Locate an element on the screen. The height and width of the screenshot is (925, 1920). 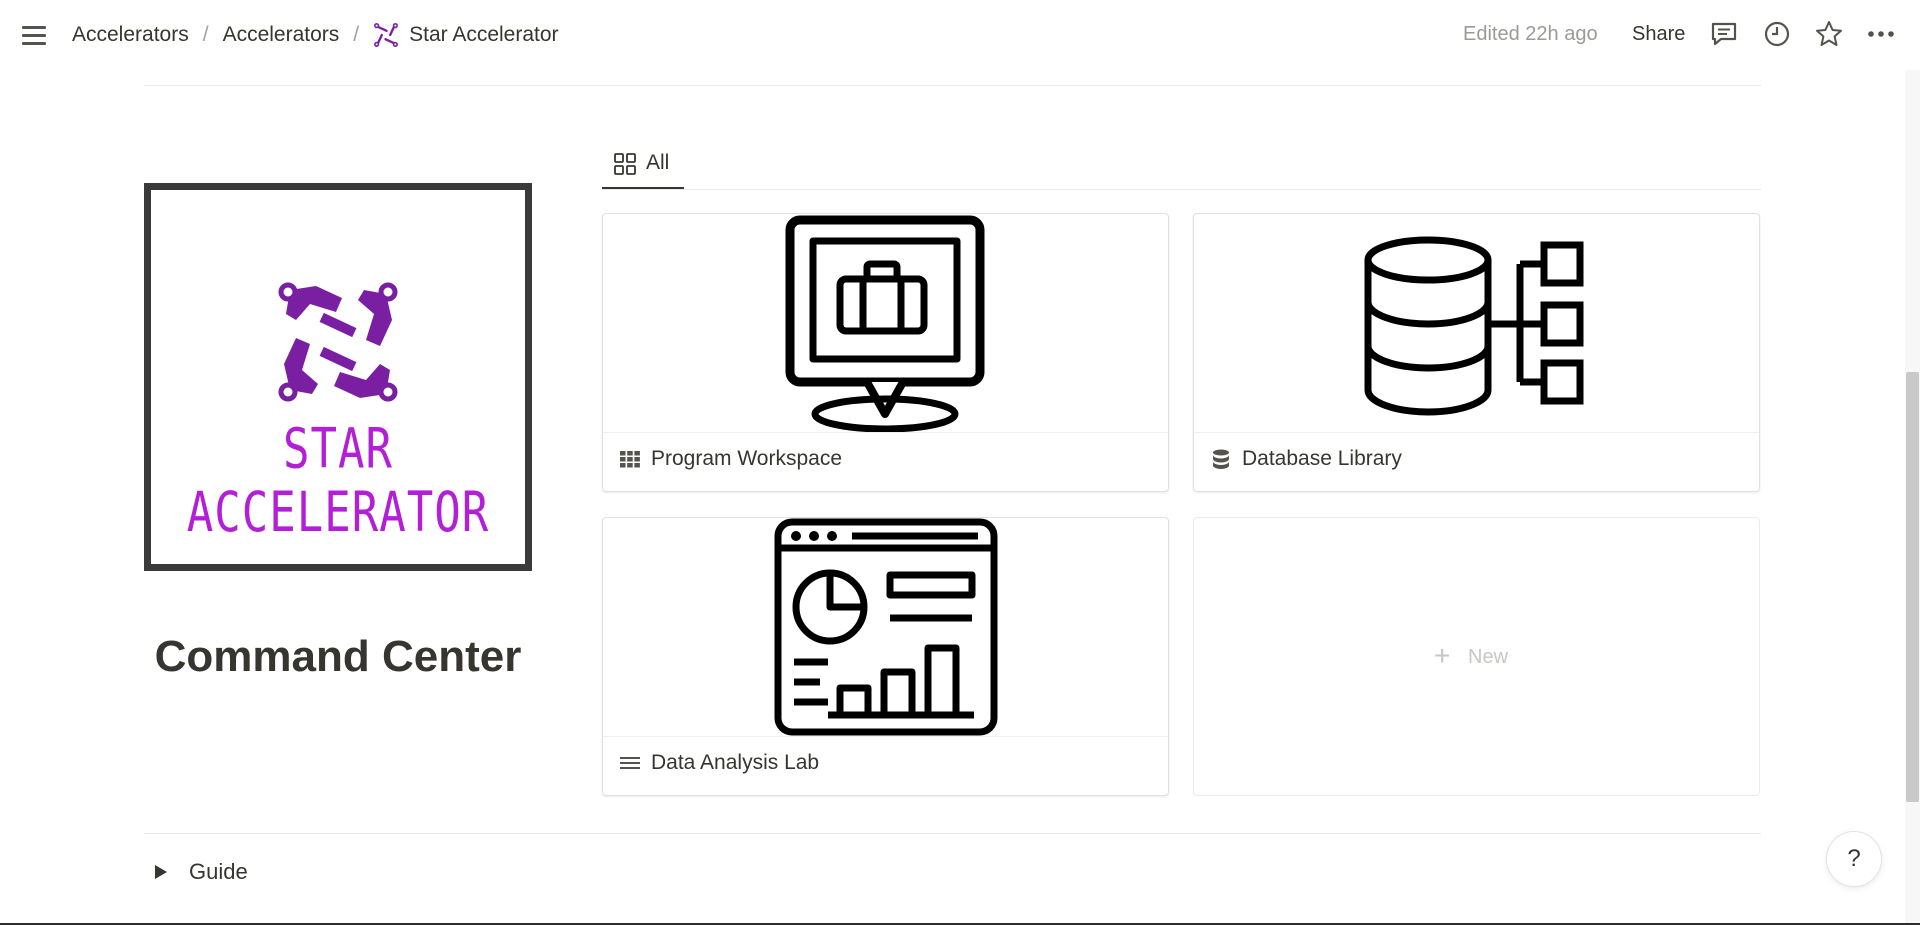
share-button: Share is located at coordinates (1658, 34).